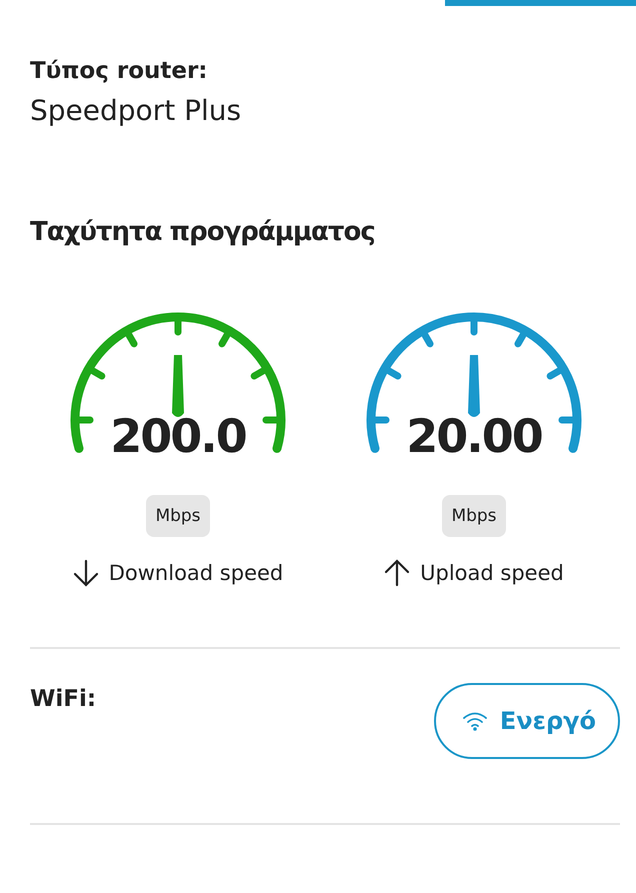 The width and height of the screenshot is (636, 893). I want to click on speed-value: 200.0, so click(178, 436).